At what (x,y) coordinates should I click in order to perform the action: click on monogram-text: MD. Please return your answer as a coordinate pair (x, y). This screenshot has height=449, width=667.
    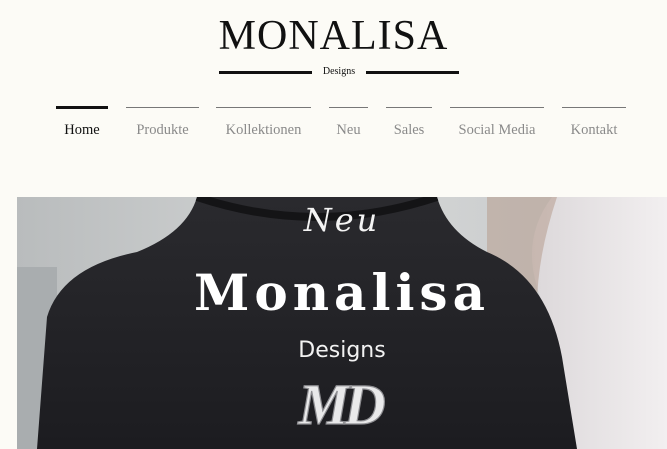
    Looking at the image, I should click on (341, 404).